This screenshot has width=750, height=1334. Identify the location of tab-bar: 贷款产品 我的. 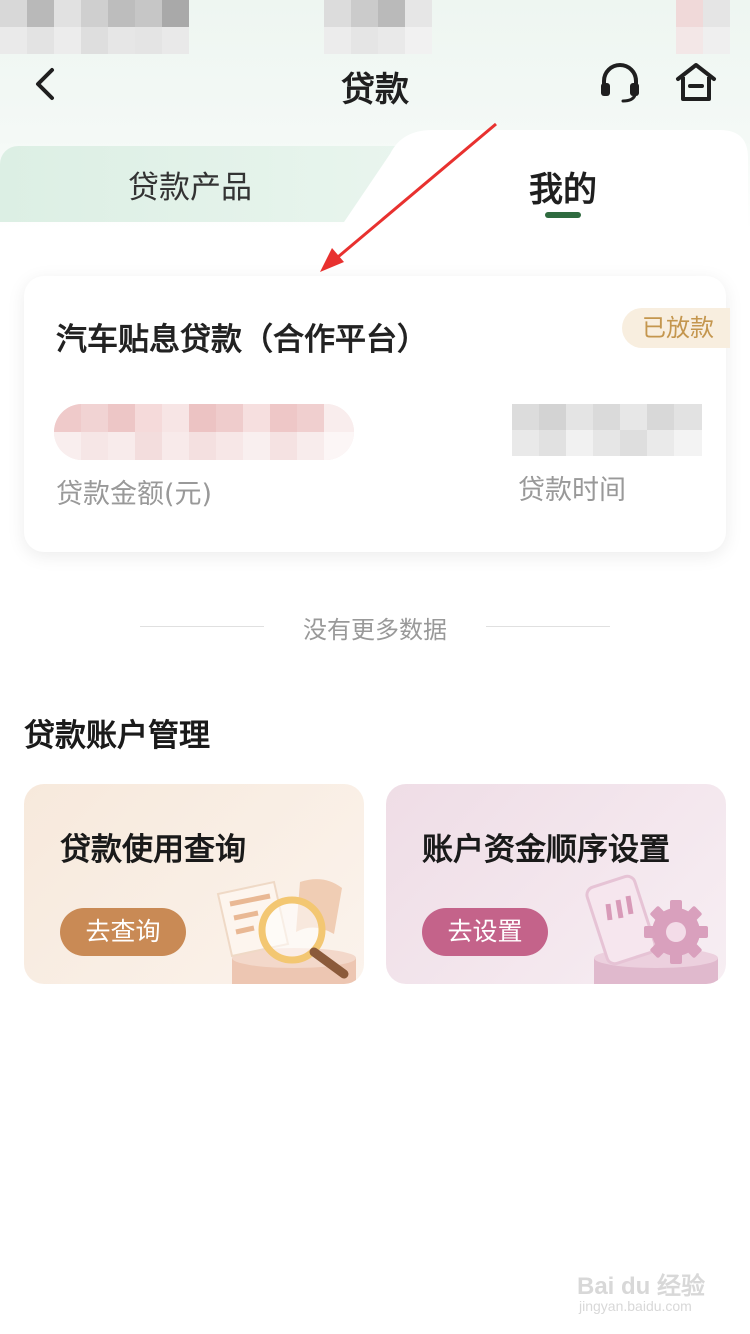
(375, 178).